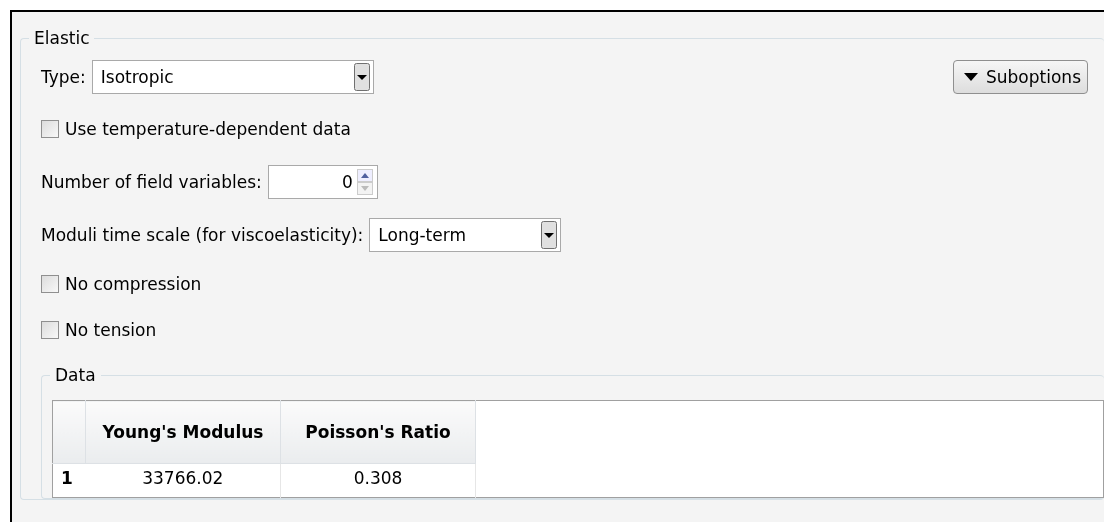 This screenshot has width=1104, height=522. I want to click on corner-header, so click(69, 432).